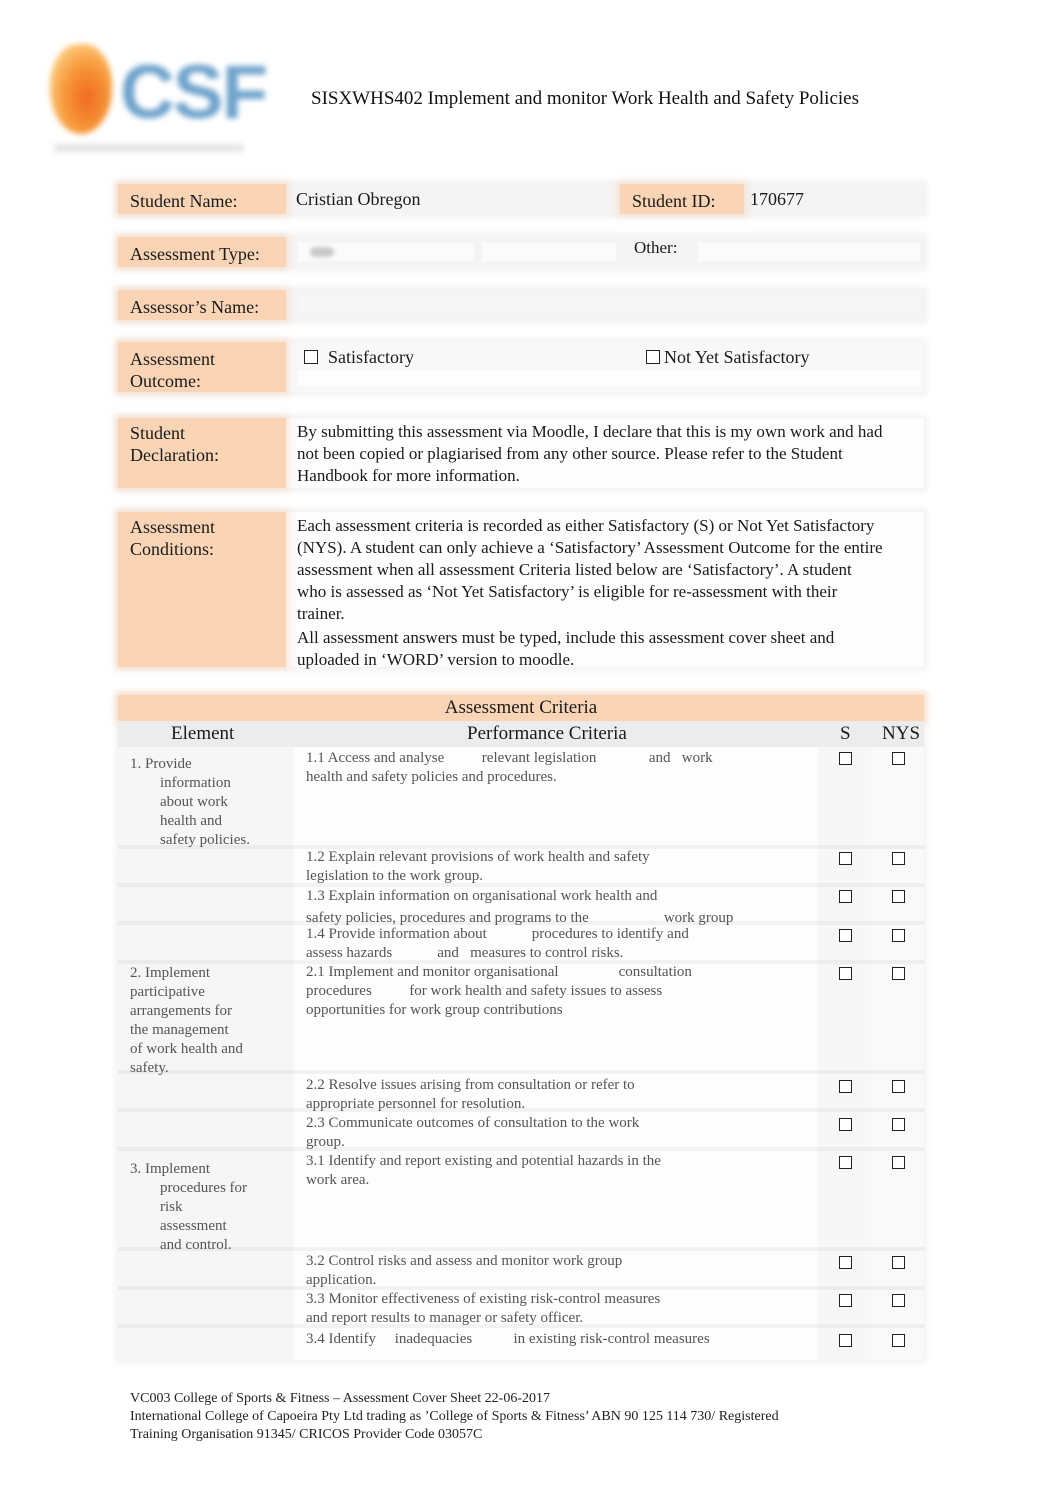 Image resolution: width=1062 pixels, height=1506 pixels. I want to click on student-name-label: Student Name:, so click(202, 199).